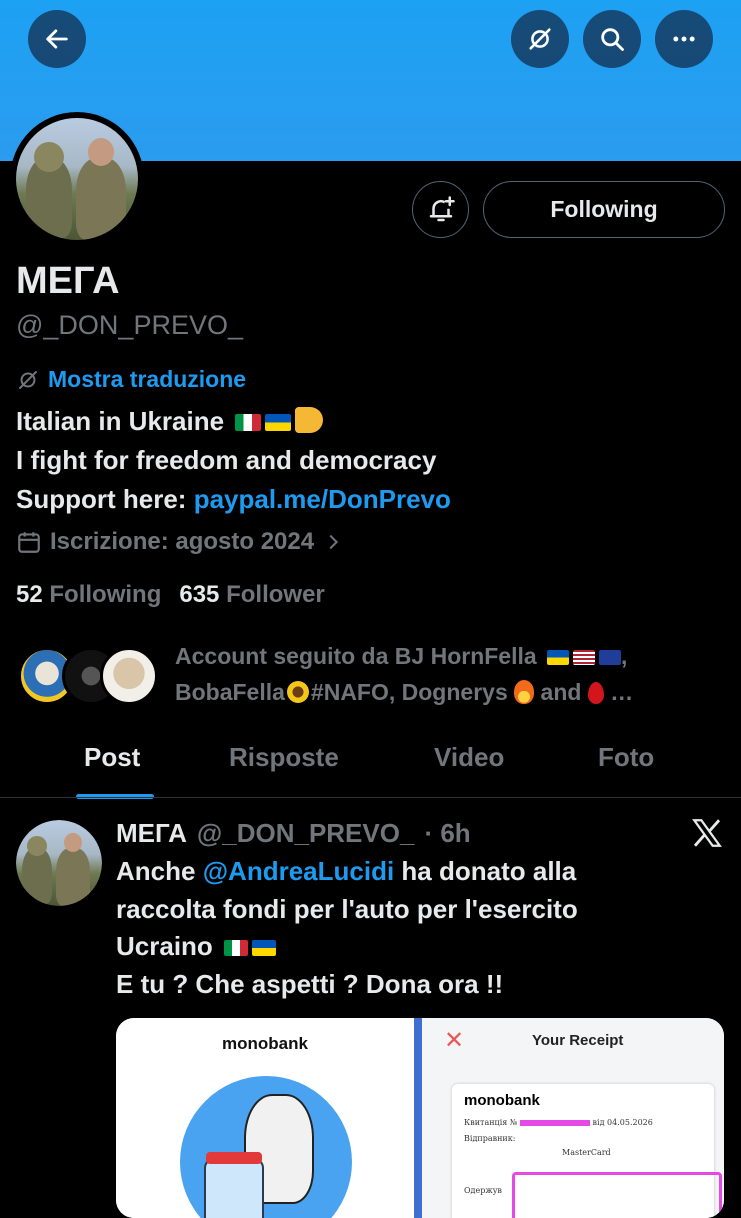 This screenshot has height=1218, width=741. I want to click on bio-line-1: Italian in Ukraine, so click(120, 421).